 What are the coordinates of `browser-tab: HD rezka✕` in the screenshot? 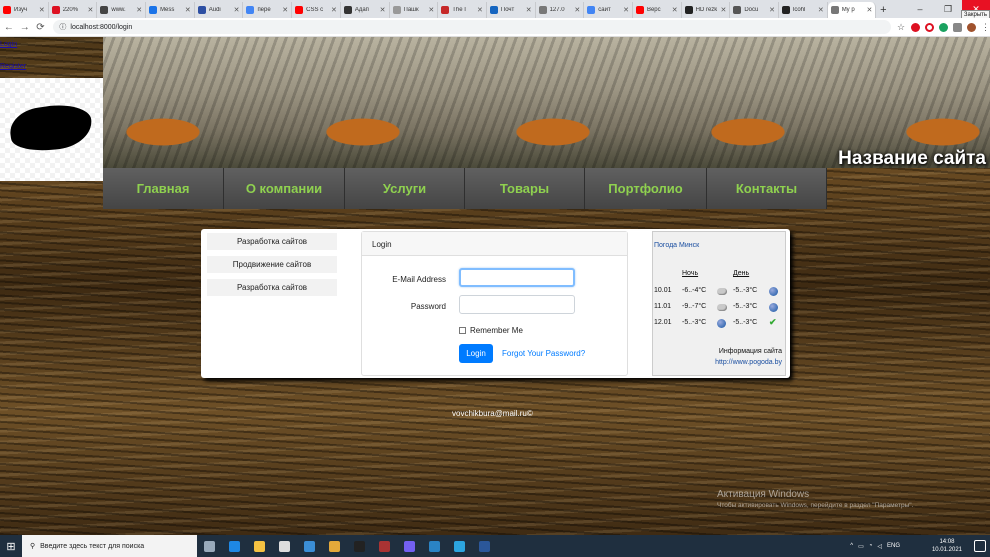 It's located at (706, 10).